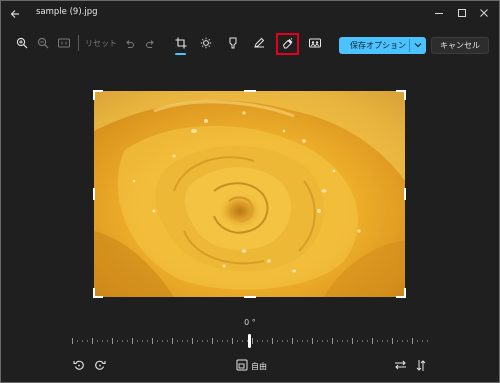 The width and height of the screenshot is (500, 383). Describe the element at coordinates (405, 194) in the screenshot. I see `crop-handle-right` at that location.